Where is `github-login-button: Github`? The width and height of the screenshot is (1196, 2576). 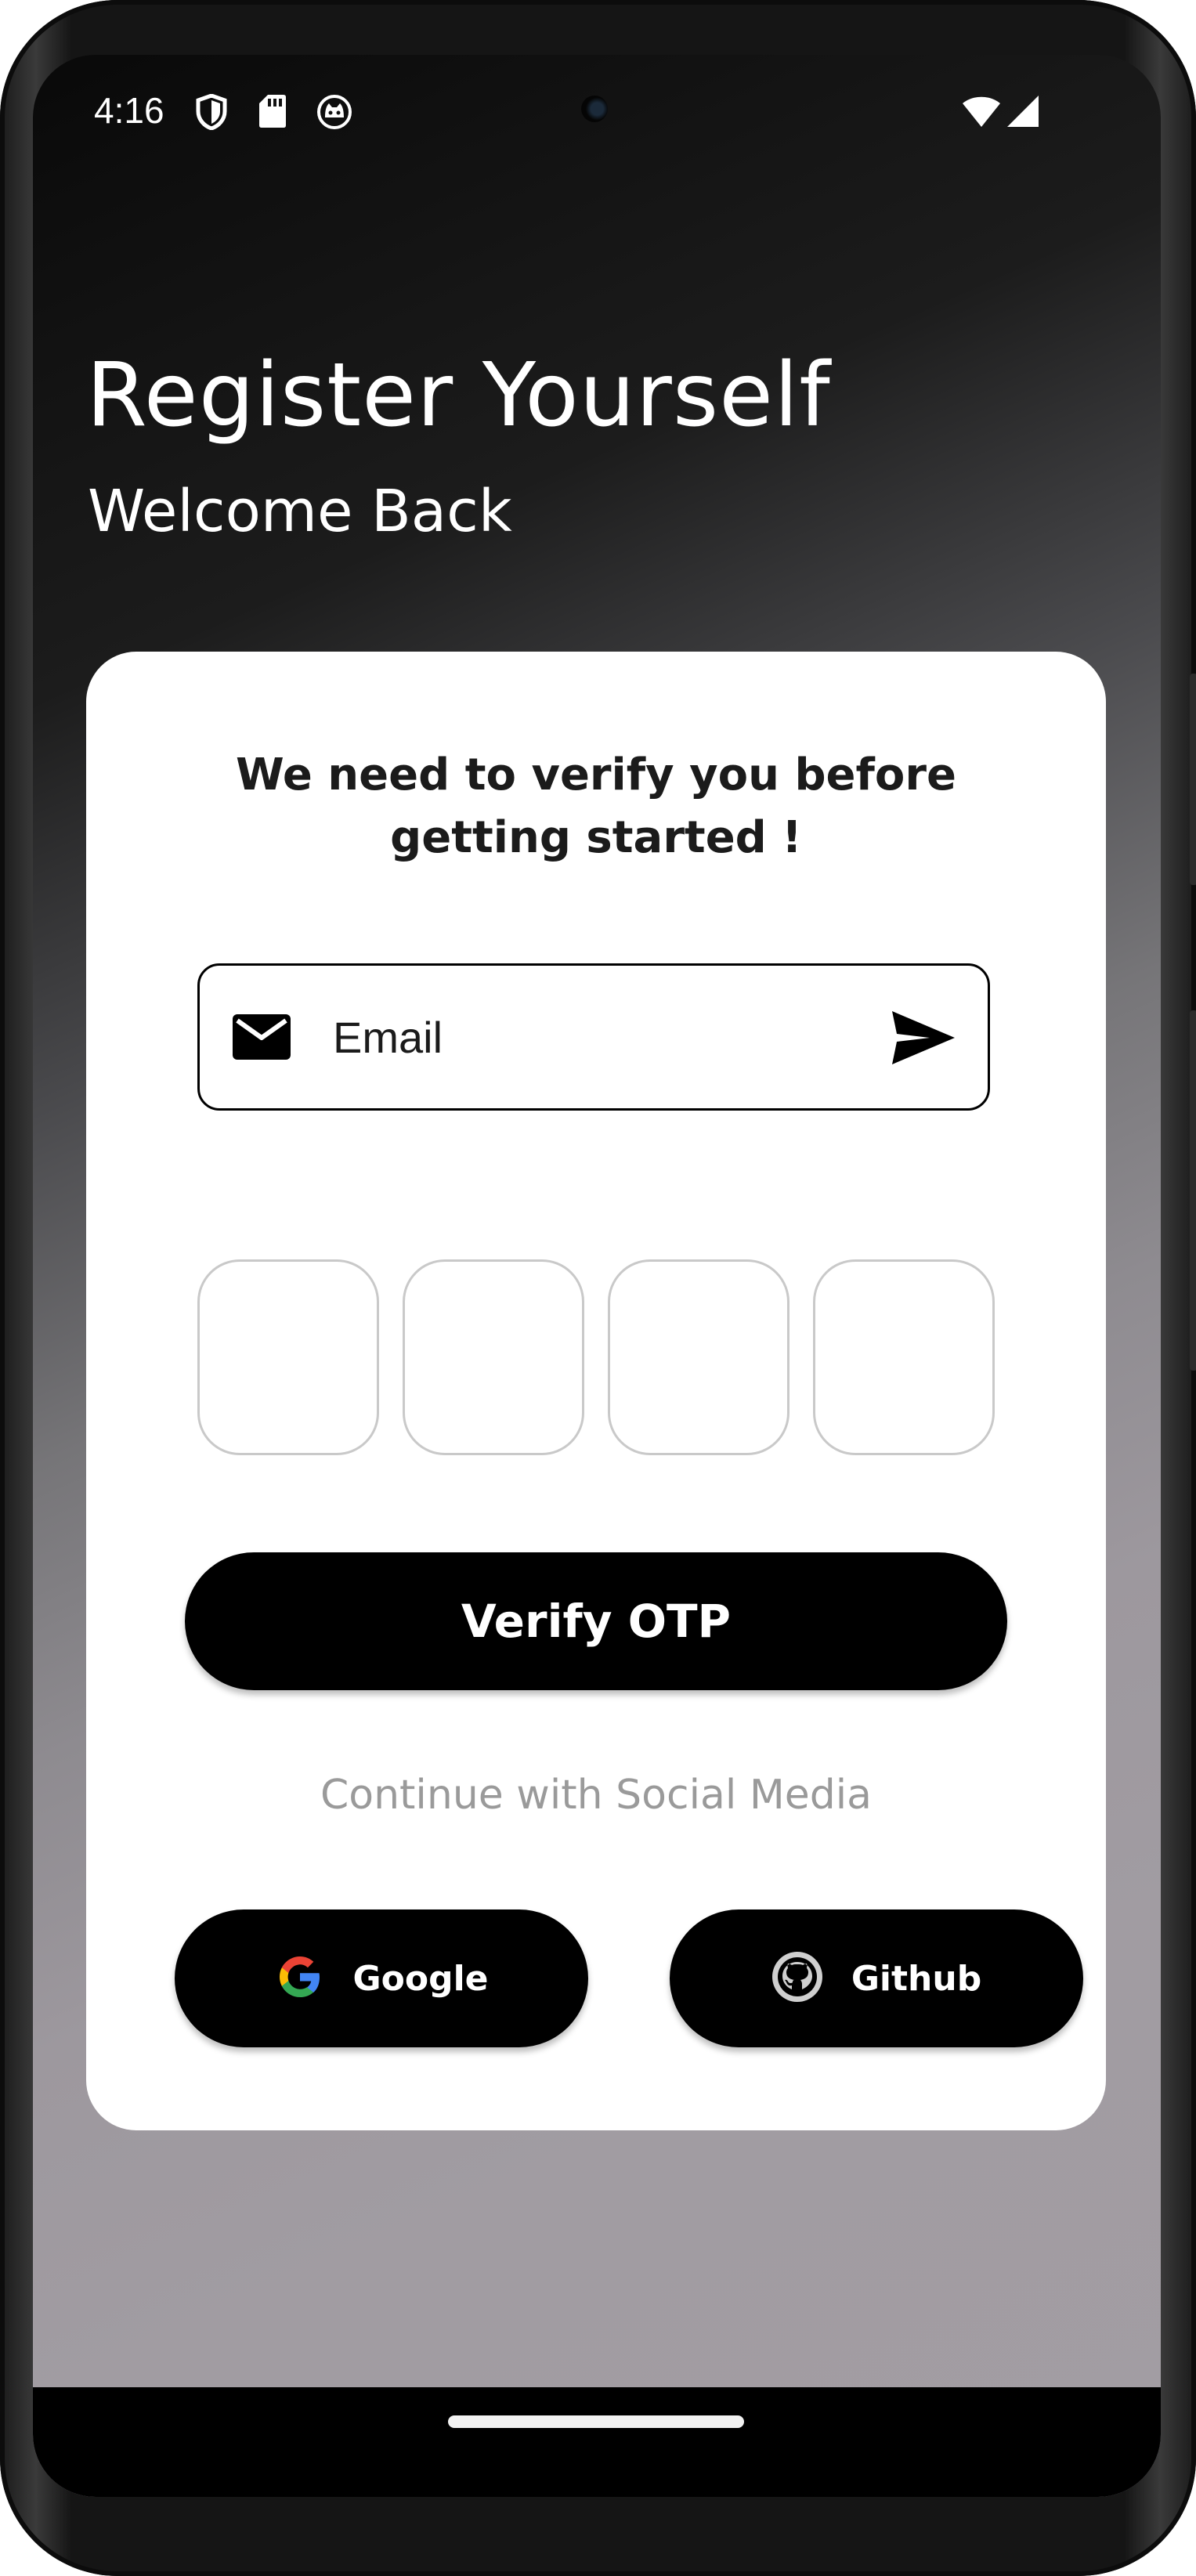
github-login-button: Github is located at coordinates (876, 1978).